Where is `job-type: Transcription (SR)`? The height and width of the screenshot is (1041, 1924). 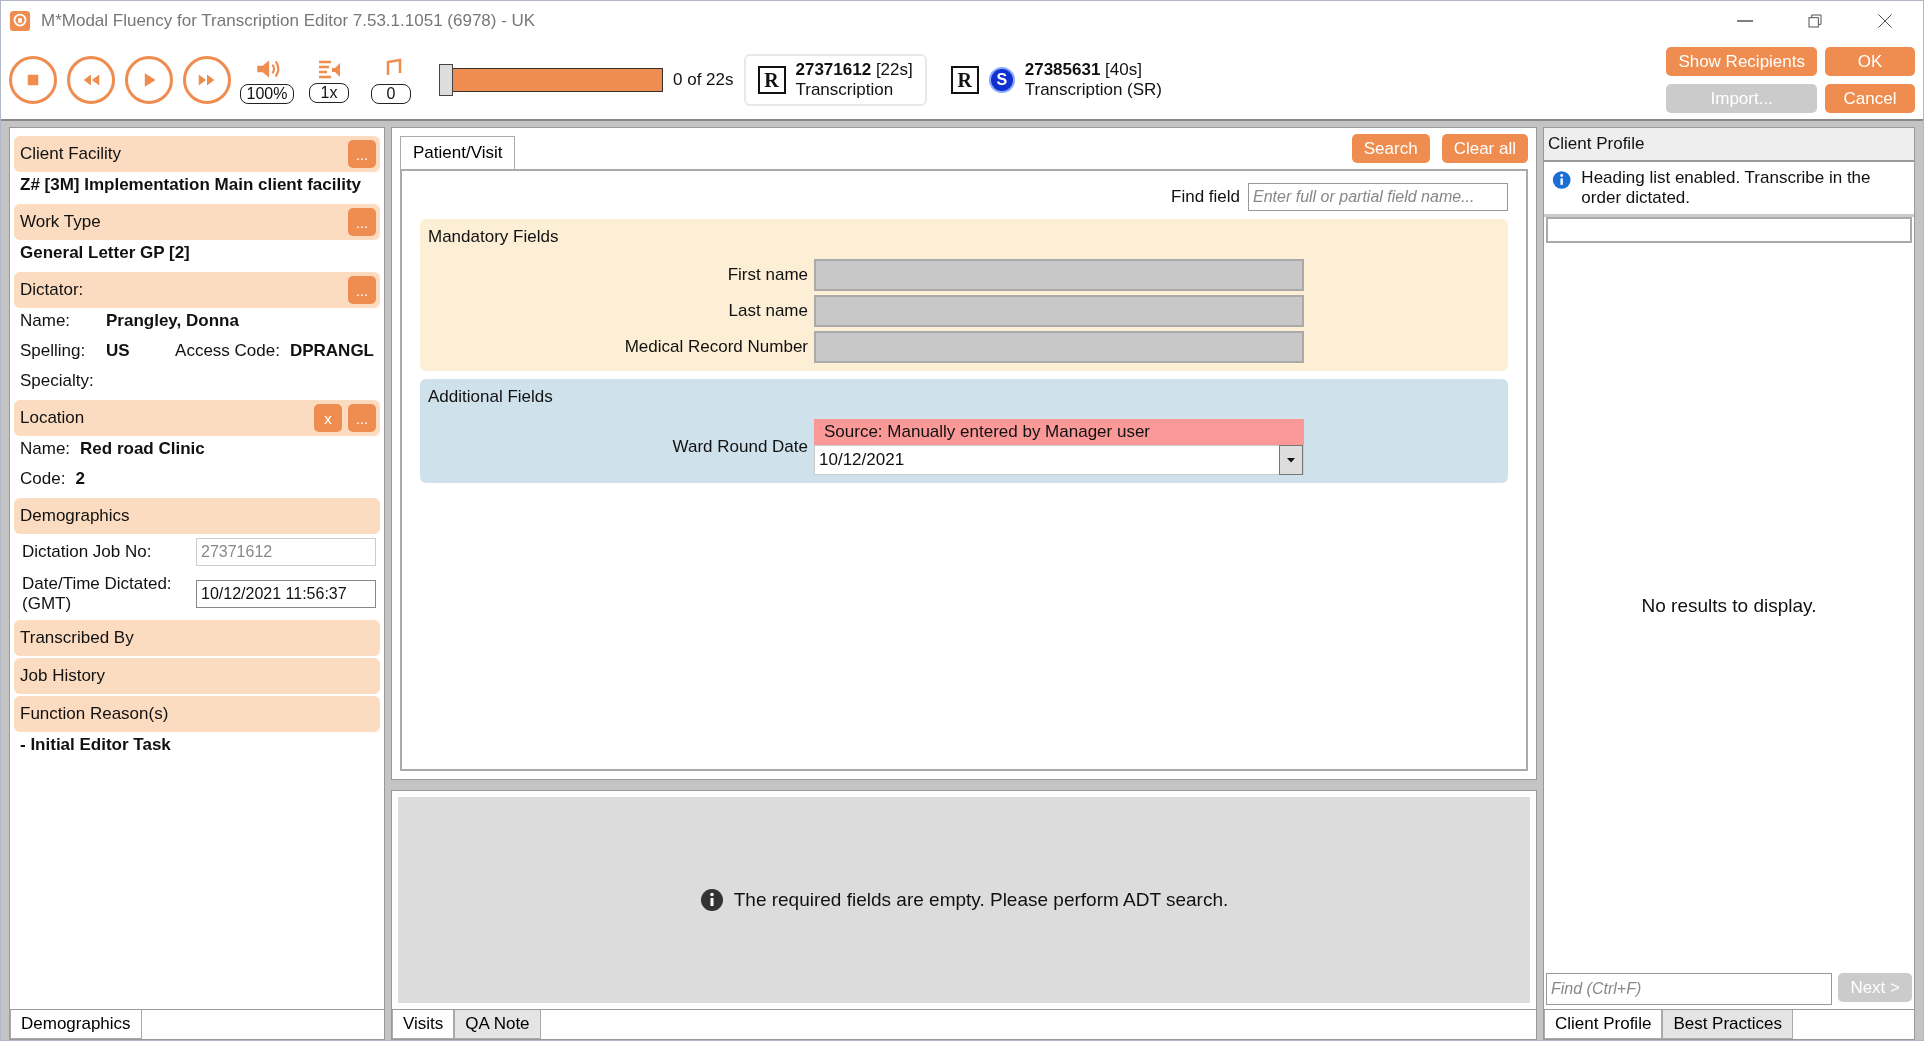 job-type: Transcription (SR) is located at coordinates (1093, 89).